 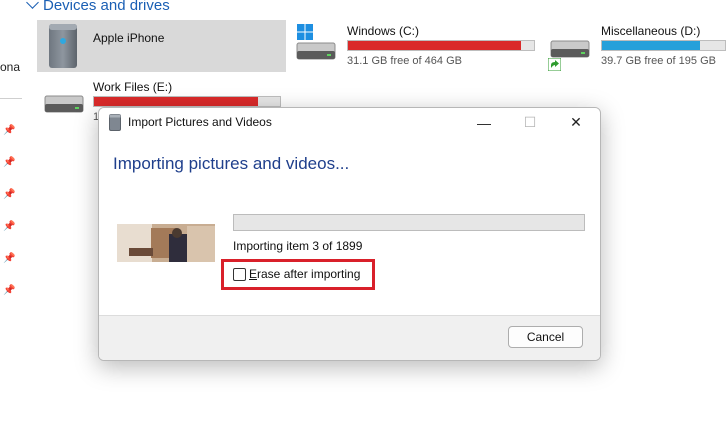 What do you see at coordinates (10, 67) in the screenshot?
I see `nav-partial-label: ona` at bounding box center [10, 67].